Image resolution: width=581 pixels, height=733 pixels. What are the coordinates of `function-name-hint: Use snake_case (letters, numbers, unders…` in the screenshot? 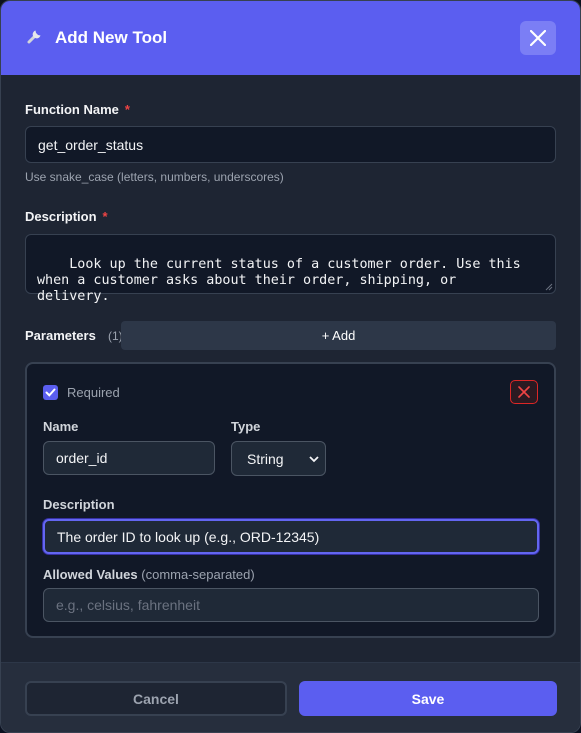 It's located at (154, 177).